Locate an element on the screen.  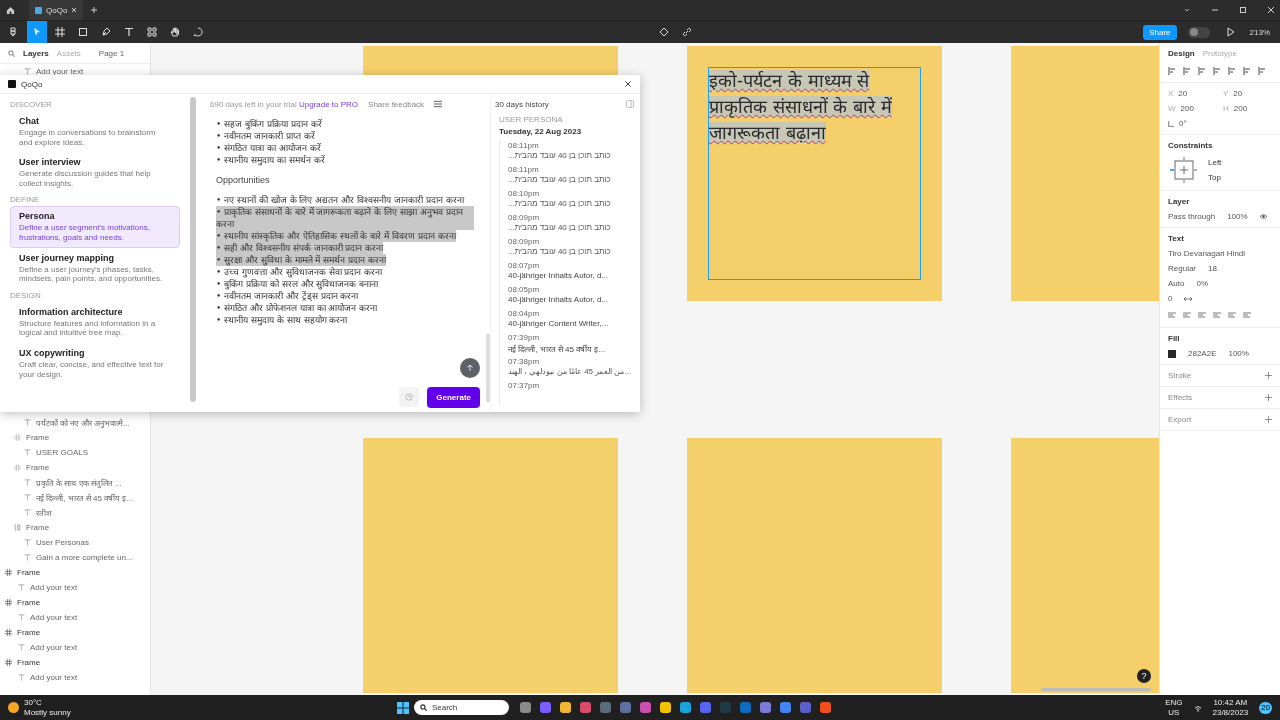
layer-row: रतीश is located at coordinates (75, 512).